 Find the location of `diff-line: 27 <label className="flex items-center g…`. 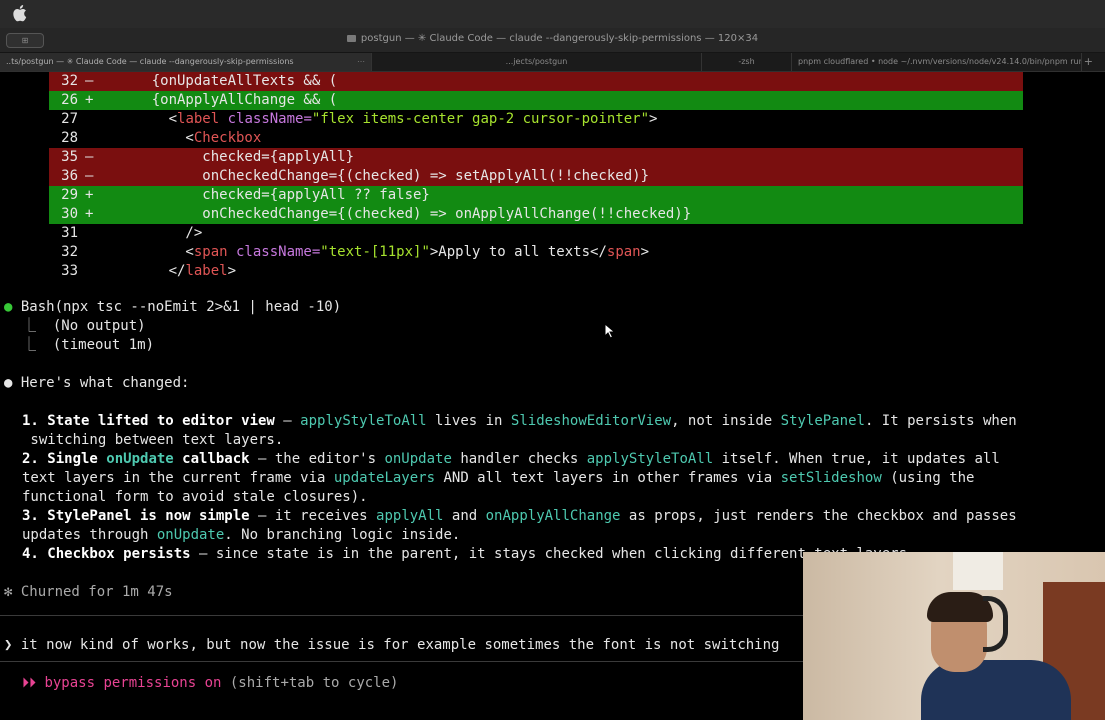

diff-line: 27 <label className="flex items-center g… is located at coordinates (359, 119).